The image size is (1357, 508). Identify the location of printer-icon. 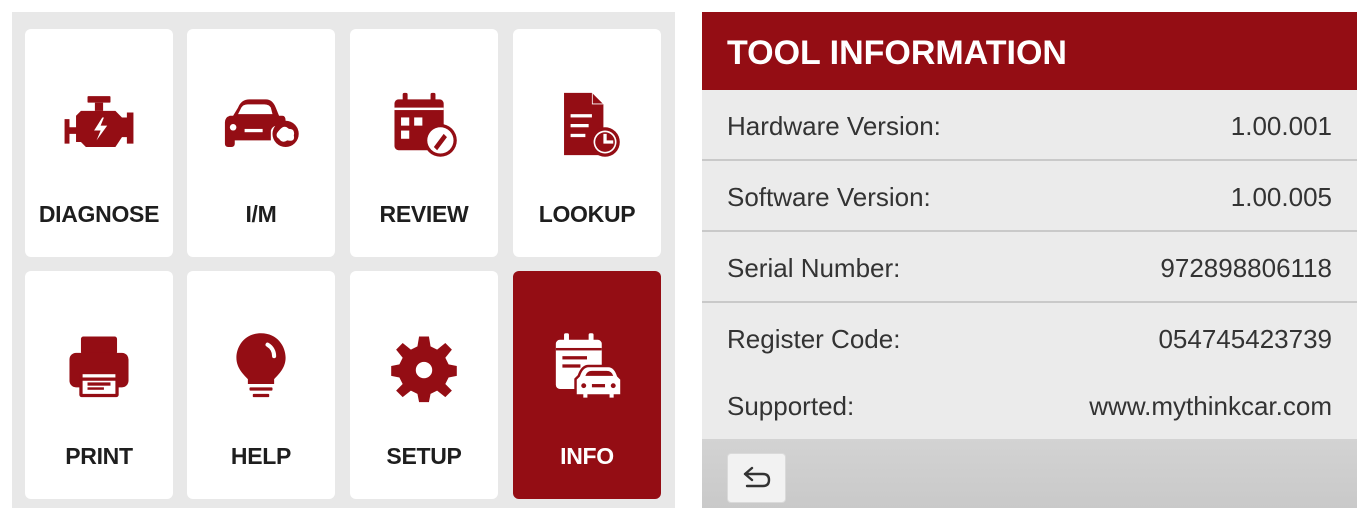
(99, 366).